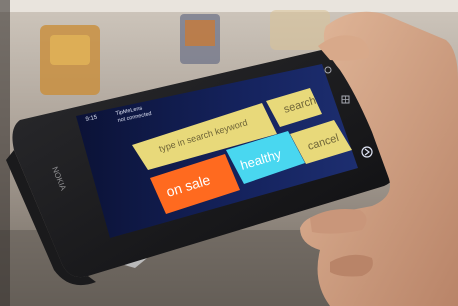 This screenshot has width=458, height=306. Describe the element at coordinates (200, 33) in the screenshot. I see `product-package-mid-label` at that location.